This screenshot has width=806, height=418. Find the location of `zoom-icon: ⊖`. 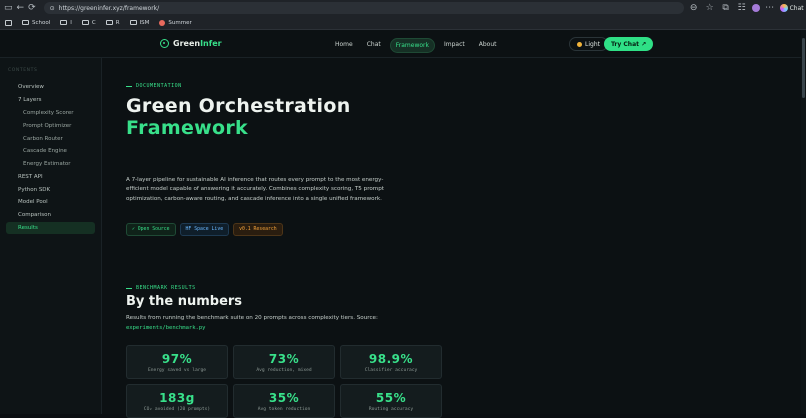

zoom-icon: ⊖ is located at coordinates (694, 8).